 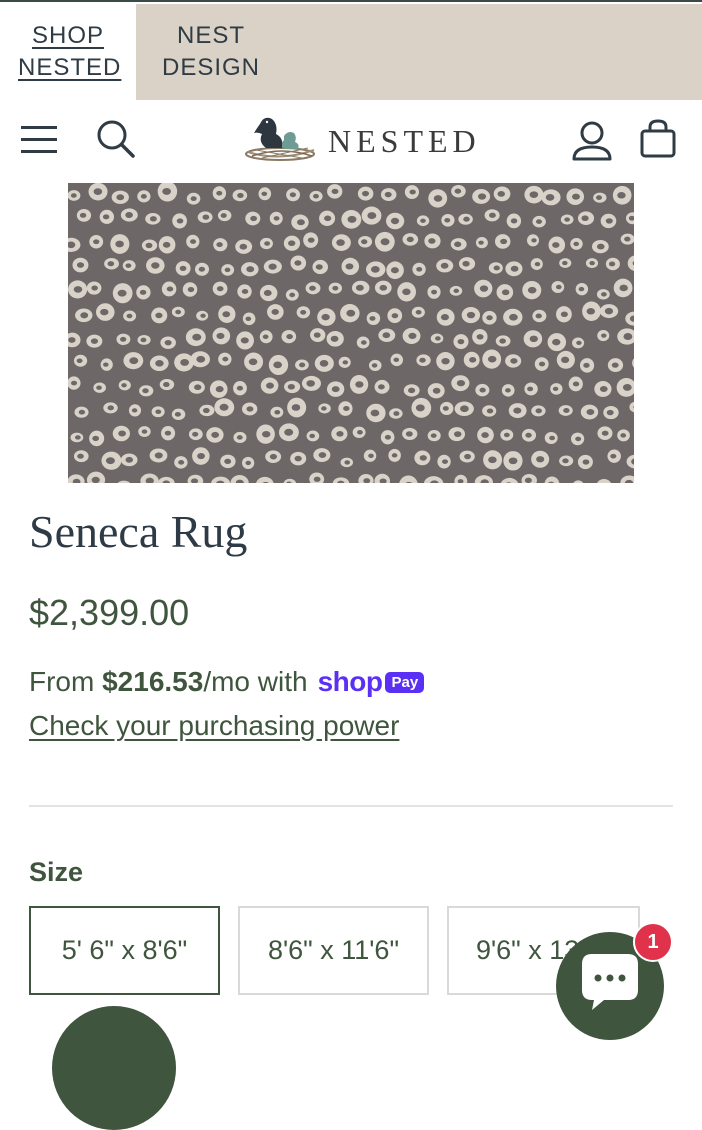 What do you see at coordinates (653, 942) in the screenshot?
I see `chat-unread-badge: 1` at bounding box center [653, 942].